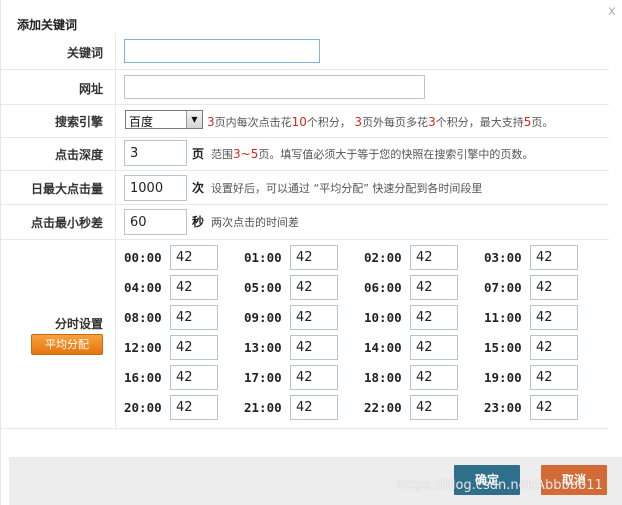 The width and height of the screenshot is (622, 505). What do you see at coordinates (263, 347) in the screenshot?
I see `slot-time-label: 13:00` at bounding box center [263, 347].